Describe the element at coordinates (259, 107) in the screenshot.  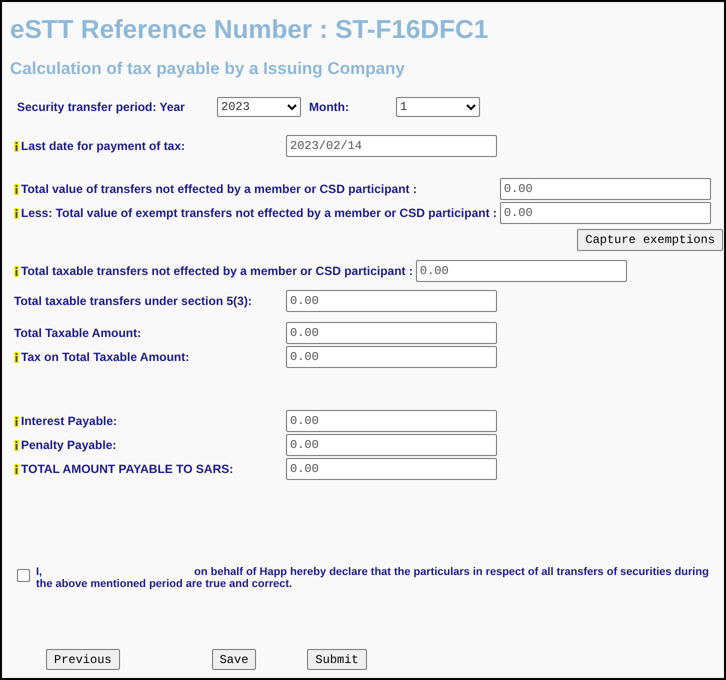
I see `dropdown: 2023` at that location.